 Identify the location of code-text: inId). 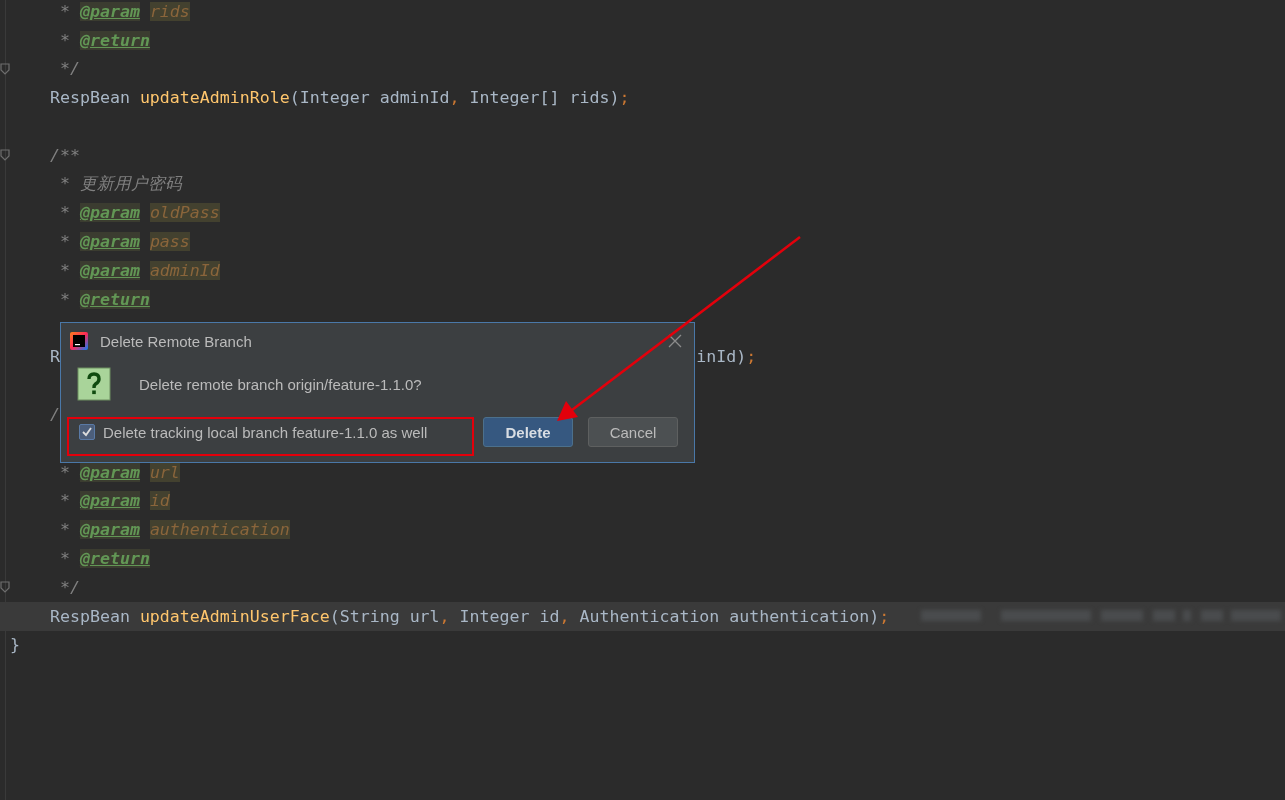
(721, 357).